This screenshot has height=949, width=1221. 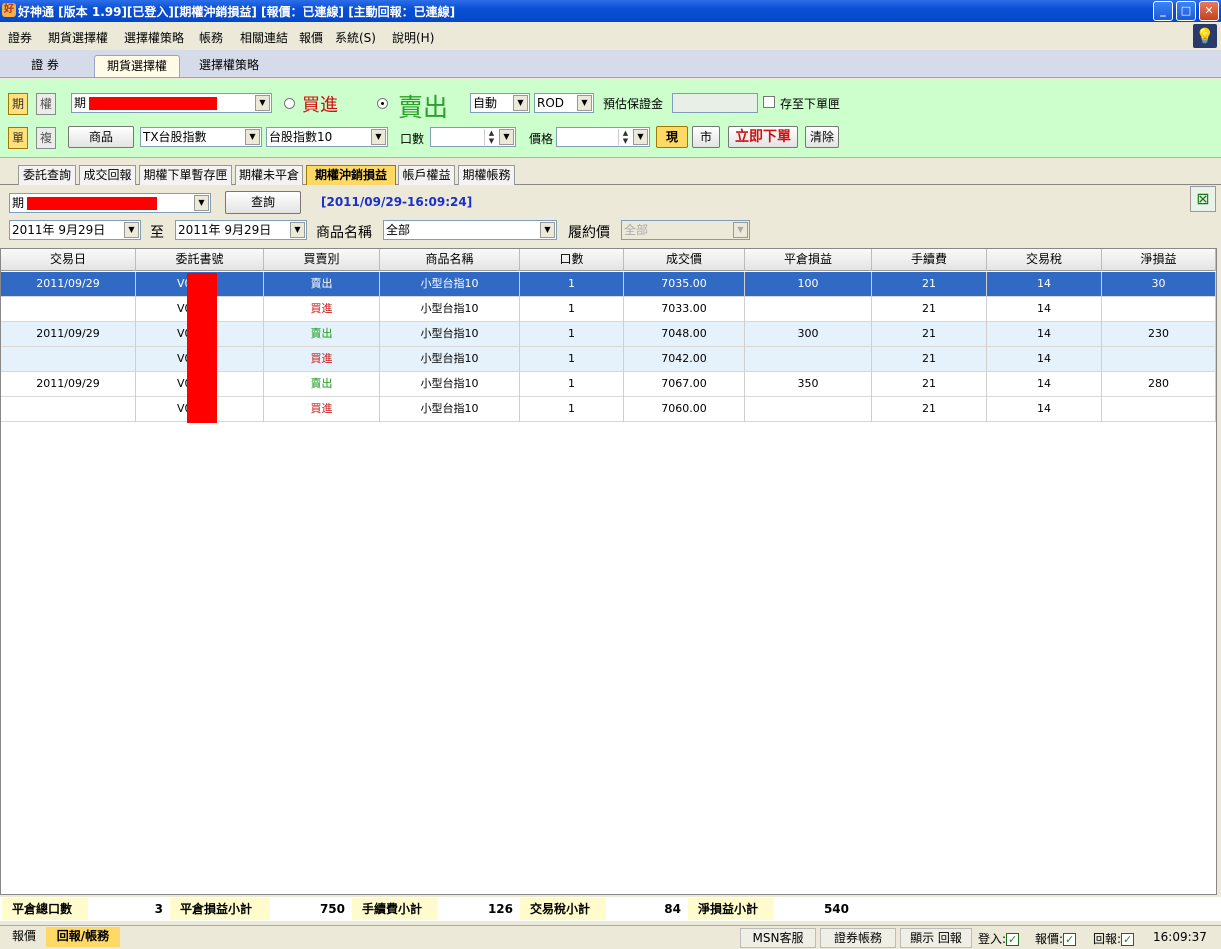 What do you see at coordinates (107, 175) in the screenshot?
I see `tab-fill-report: 成交回報` at bounding box center [107, 175].